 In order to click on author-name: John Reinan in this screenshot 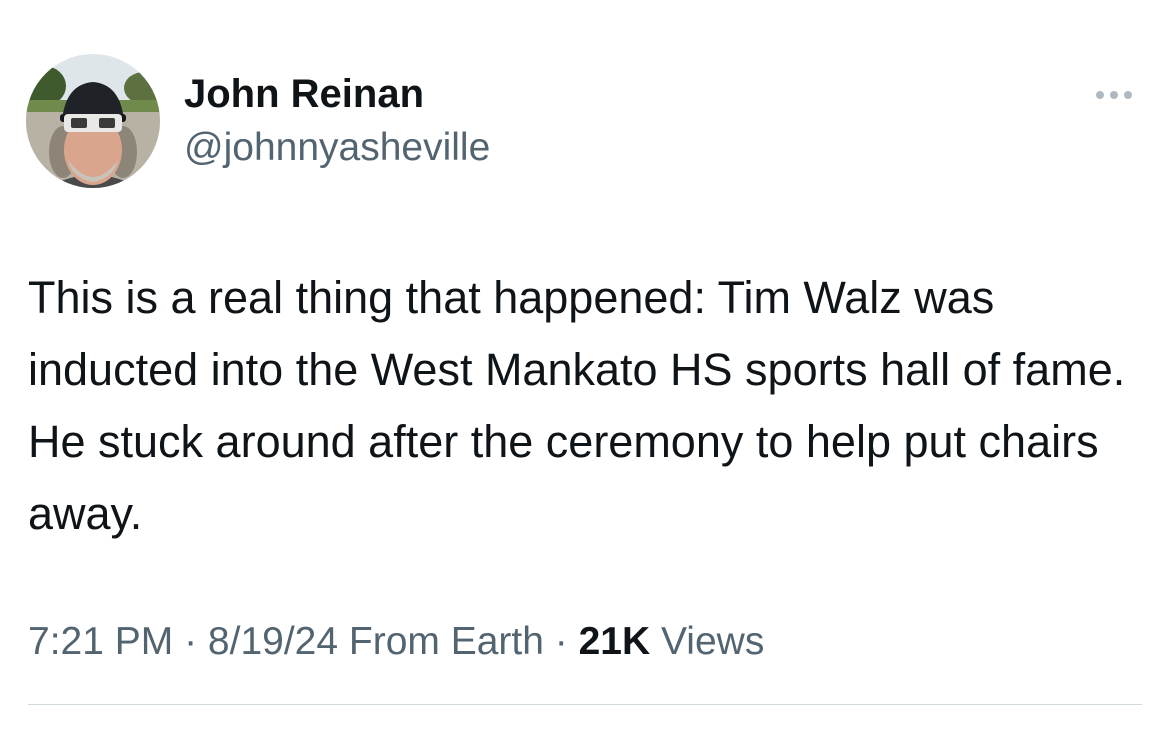, I will do `click(304, 94)`.